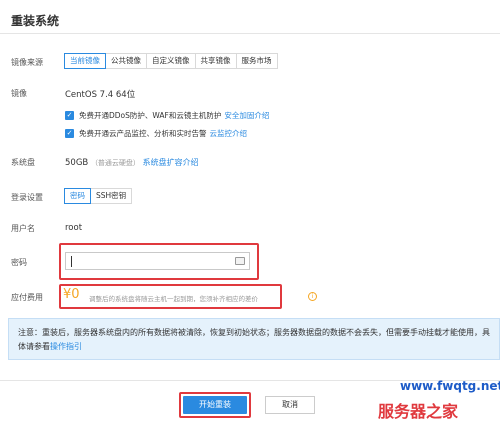 Image resolution: width=500 pixels, height=424 pixels. I want to click on tab-current-image: 当前镜像, so click(85, 61).